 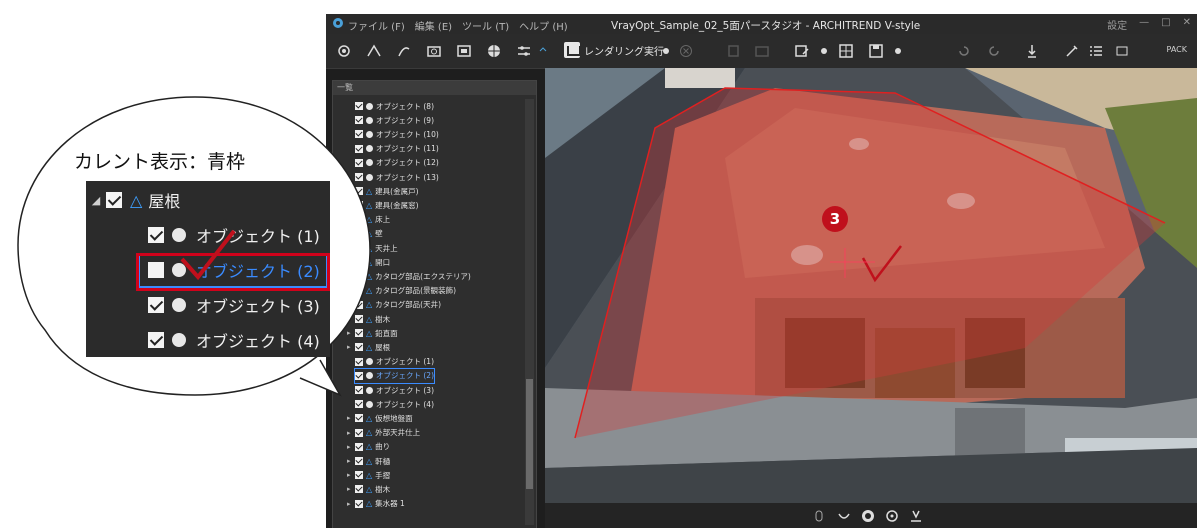 I want to click on record-dot-icon, so click(x=666, y=51).